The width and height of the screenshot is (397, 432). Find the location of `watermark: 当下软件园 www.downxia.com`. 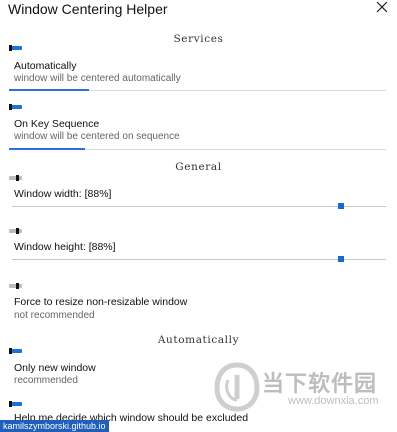

watermark: 当下软件园 www.downxia.com is located at coordinates (304, 389).